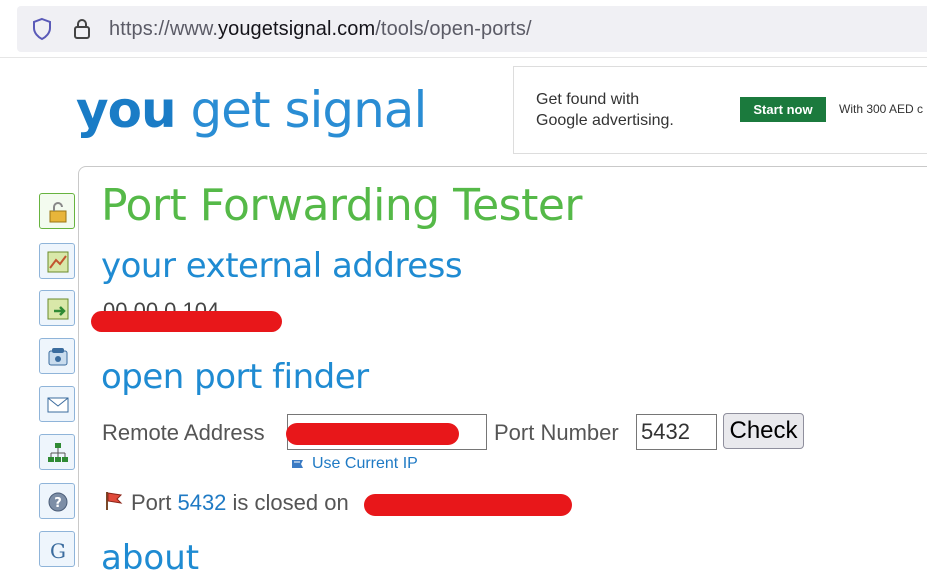 The height and width of the screenshot is (578, 927). I want to click on map-icon, so click(58, 262).